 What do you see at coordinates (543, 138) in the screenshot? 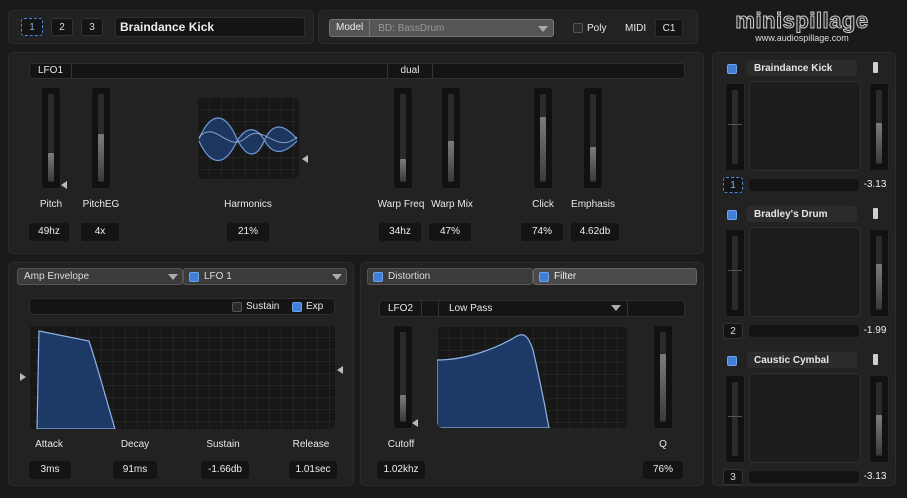
I see `click-slider` at bounding box center [543, 138].